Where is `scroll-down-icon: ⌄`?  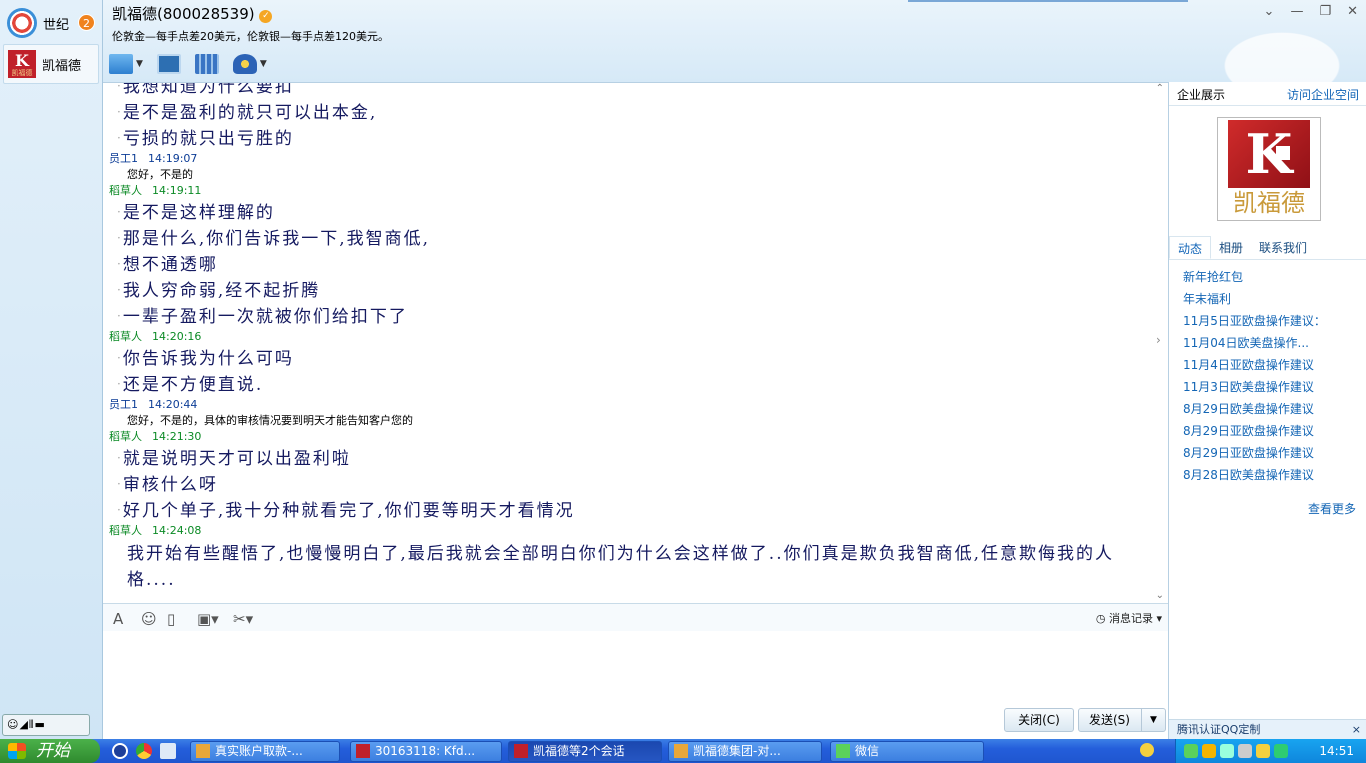
scroll-down-icon: ⌄ is located at coordinates (1160, 595).